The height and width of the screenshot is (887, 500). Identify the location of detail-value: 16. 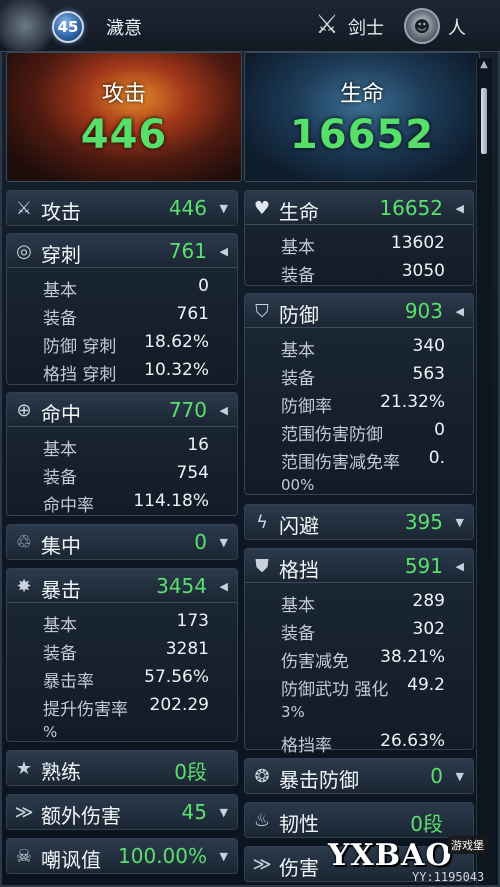
(198, 445).